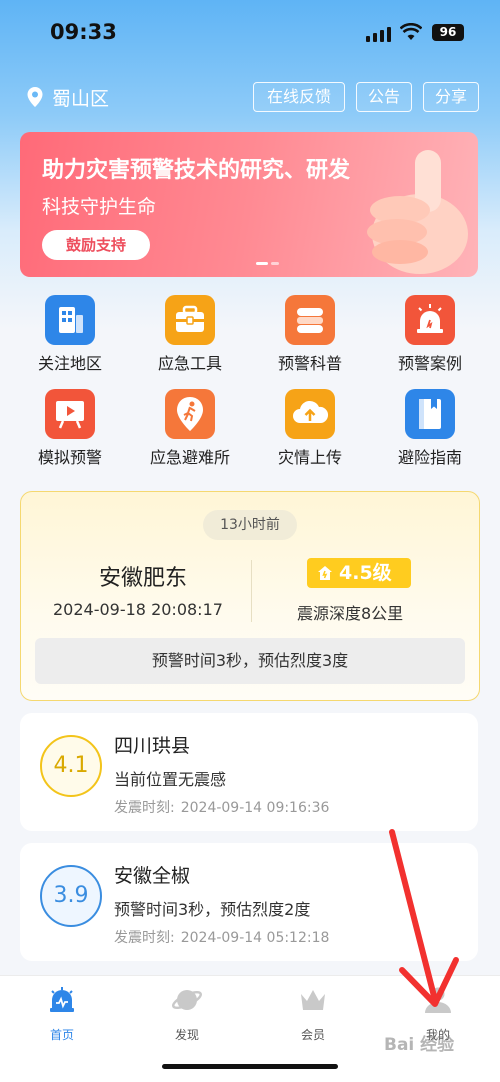 Image resolution: width=500 pixels, height=1082 pixels. Describe the element at coordinates (419, 1045) in the screenshot. I see `watermark: Bai 经验` at that location.